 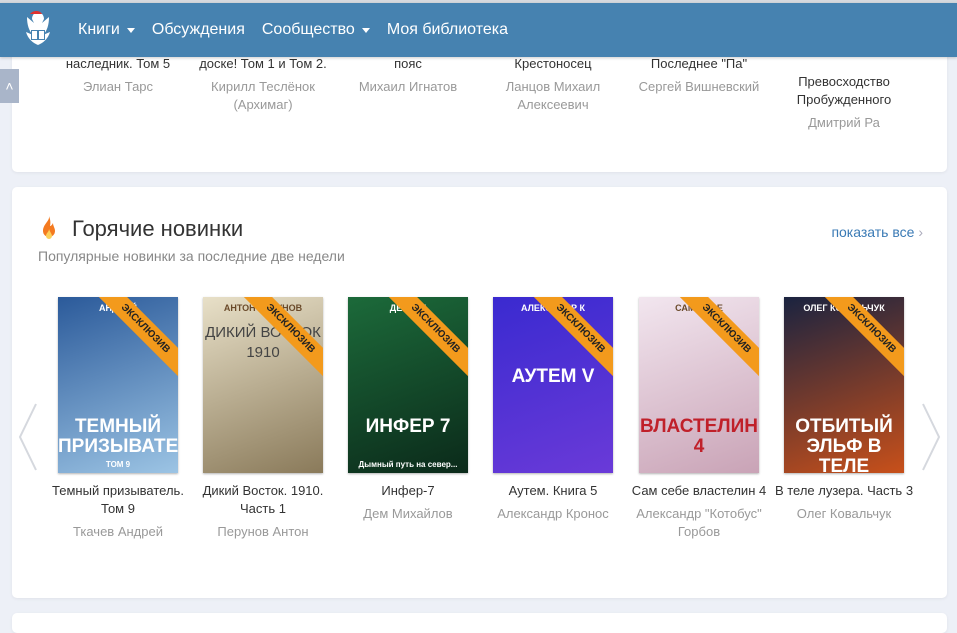 I want to click on nav-discussions-label: Обсуждения, so click(x=198, y=29).